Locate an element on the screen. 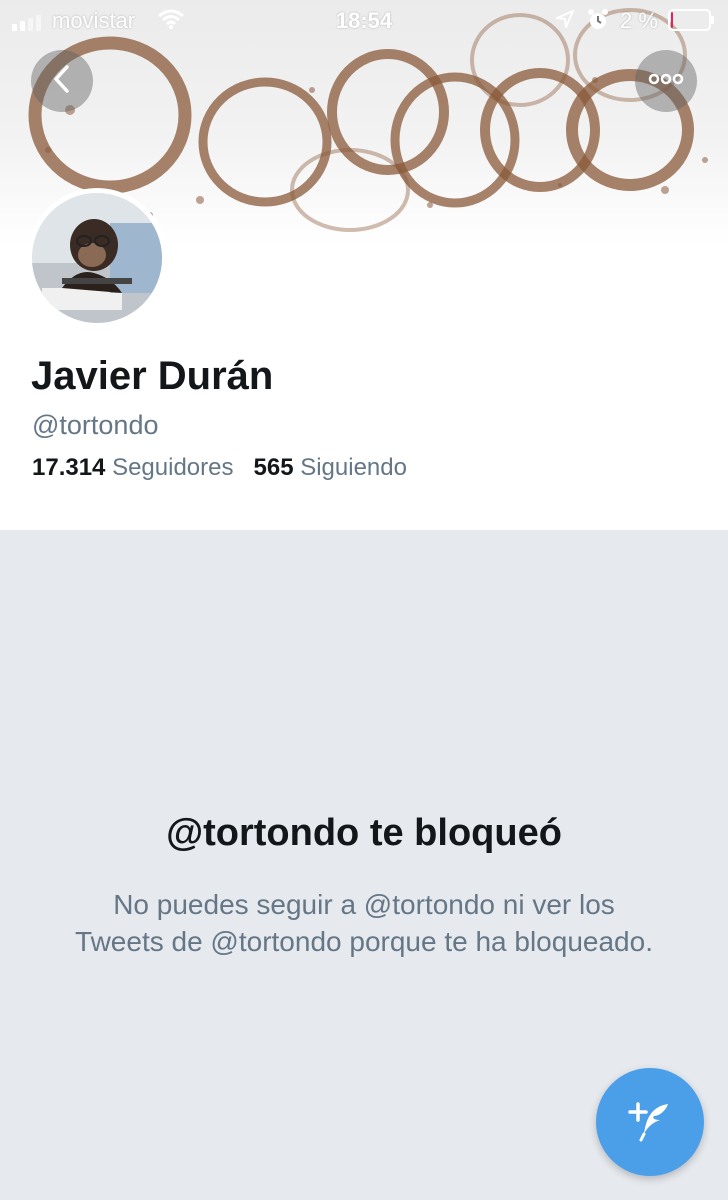 This screenshot has height=1200, width=728. status-bar: movistar 18:54 2 % is located at coordinates (364, 20).